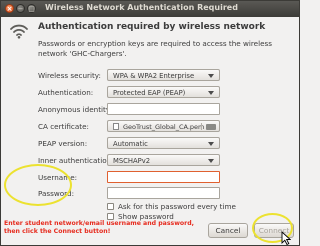 The width and height of the screenshot is (320, 246). I want to click on close-icon: ×, so click(9, 9).